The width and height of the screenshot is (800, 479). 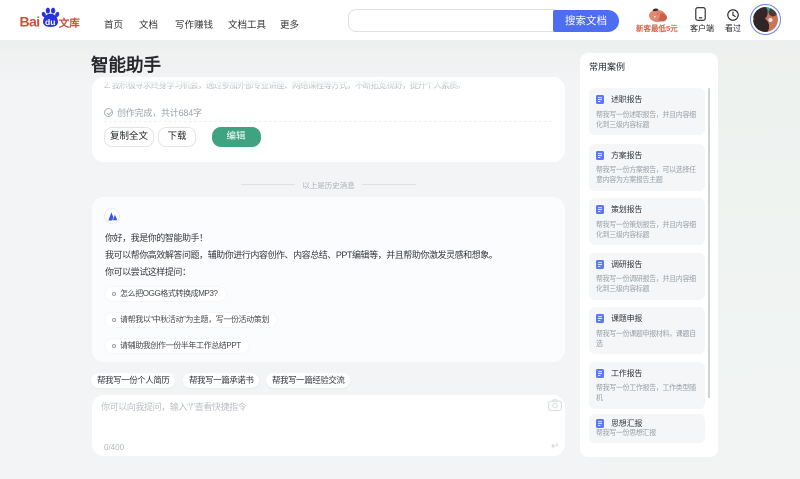 What do you see at coordinates (50, 22) in the screenshot?
I see `svg-text: du` at bounding box center [50, 22].